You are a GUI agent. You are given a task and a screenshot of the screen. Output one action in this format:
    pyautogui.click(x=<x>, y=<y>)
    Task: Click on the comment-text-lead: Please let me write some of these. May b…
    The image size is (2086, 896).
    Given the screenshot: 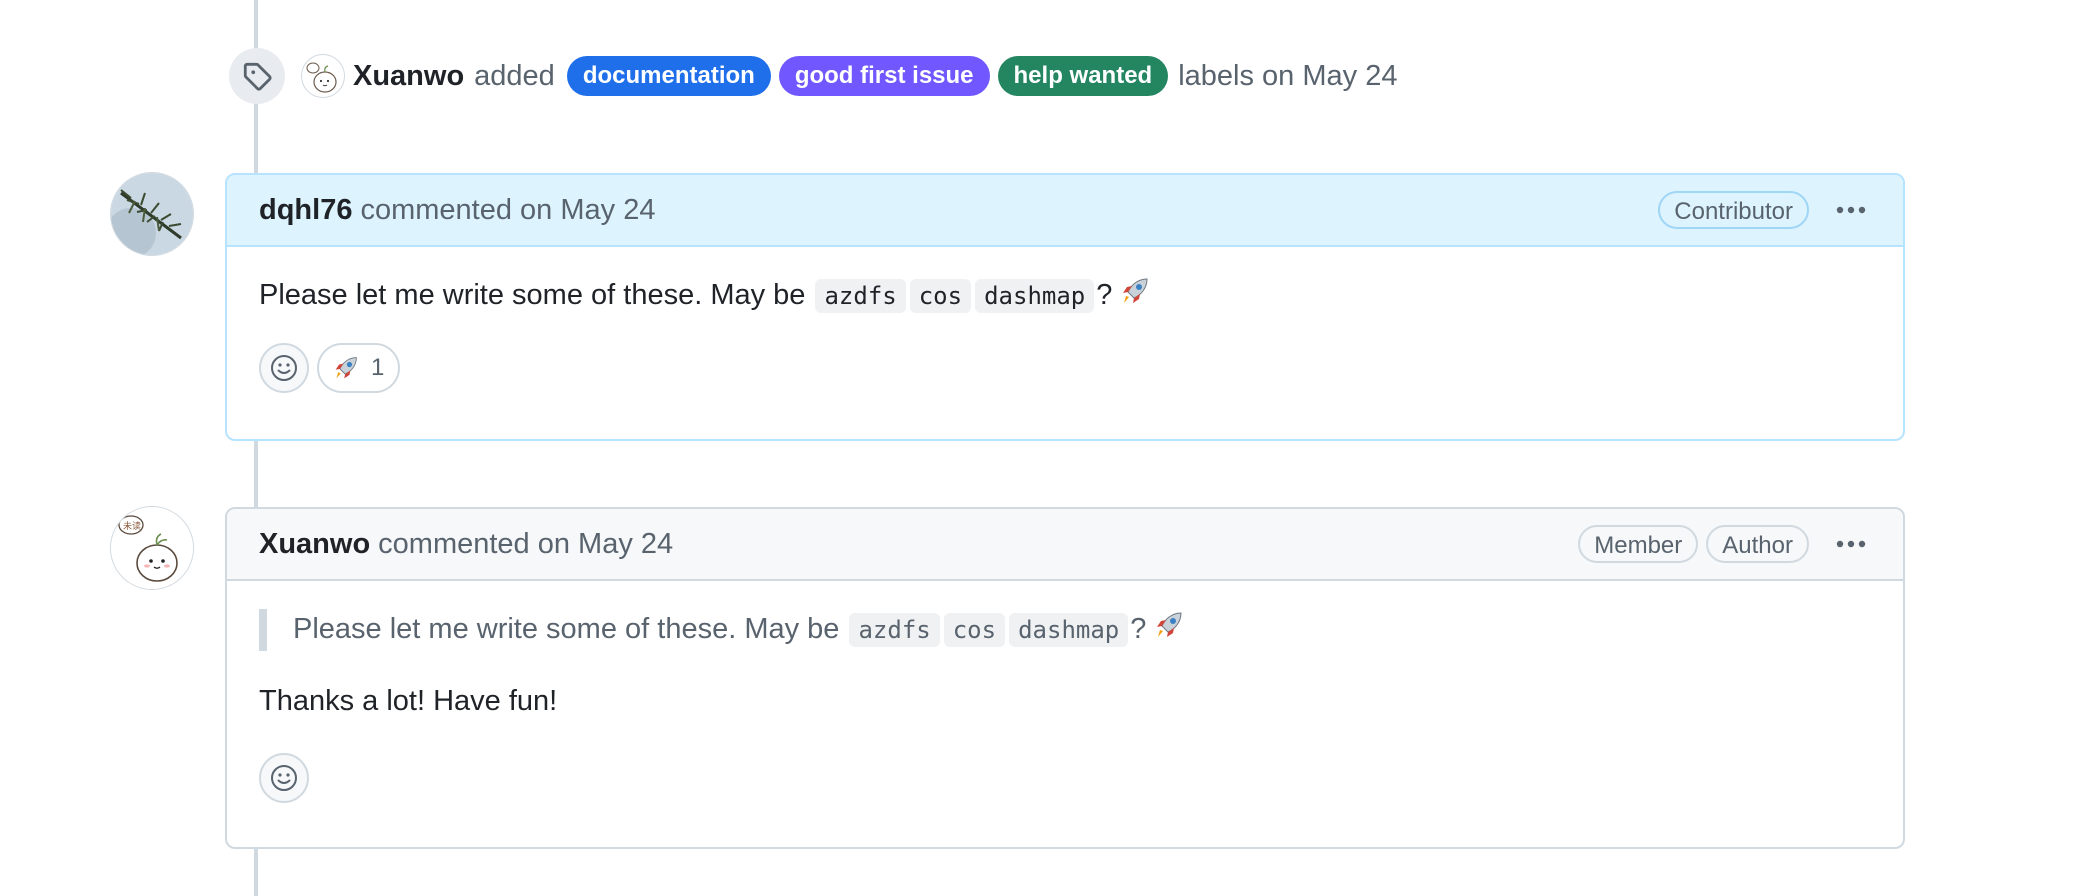 What is the action you would take?
    pyautogui.click(x=532, y=295)
    